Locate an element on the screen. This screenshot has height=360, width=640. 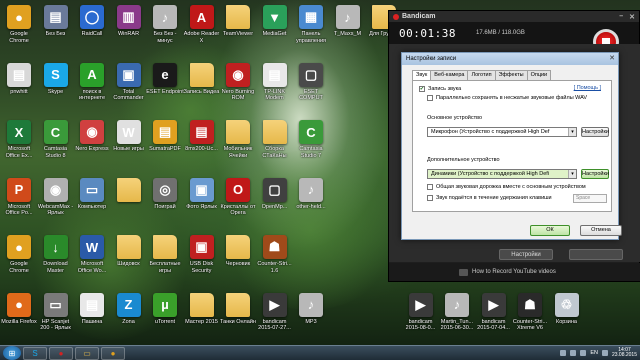
desktop-icon: TeamViewer is located at coordinates (238, 28).